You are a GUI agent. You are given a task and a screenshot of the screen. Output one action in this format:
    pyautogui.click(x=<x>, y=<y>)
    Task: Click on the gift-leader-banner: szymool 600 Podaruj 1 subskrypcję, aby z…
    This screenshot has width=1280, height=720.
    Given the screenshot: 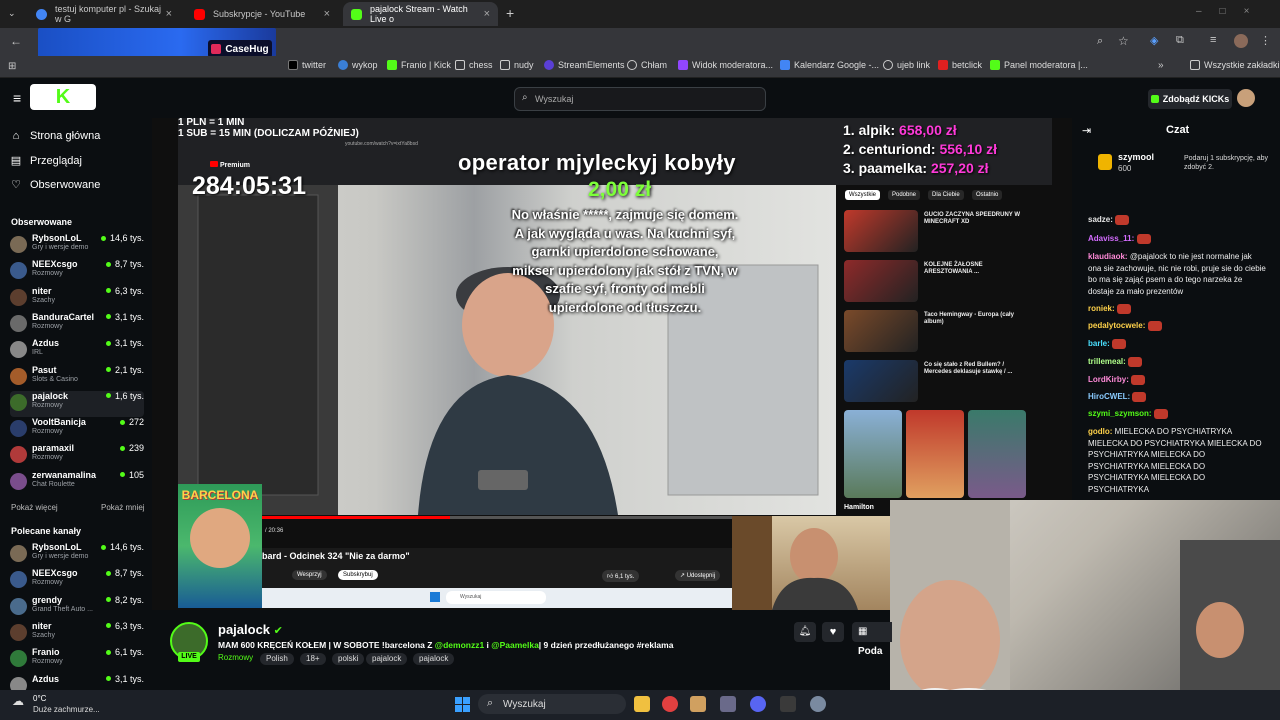 What is the action you would take?
    pyautogui.click(x=1180, y=165)
    